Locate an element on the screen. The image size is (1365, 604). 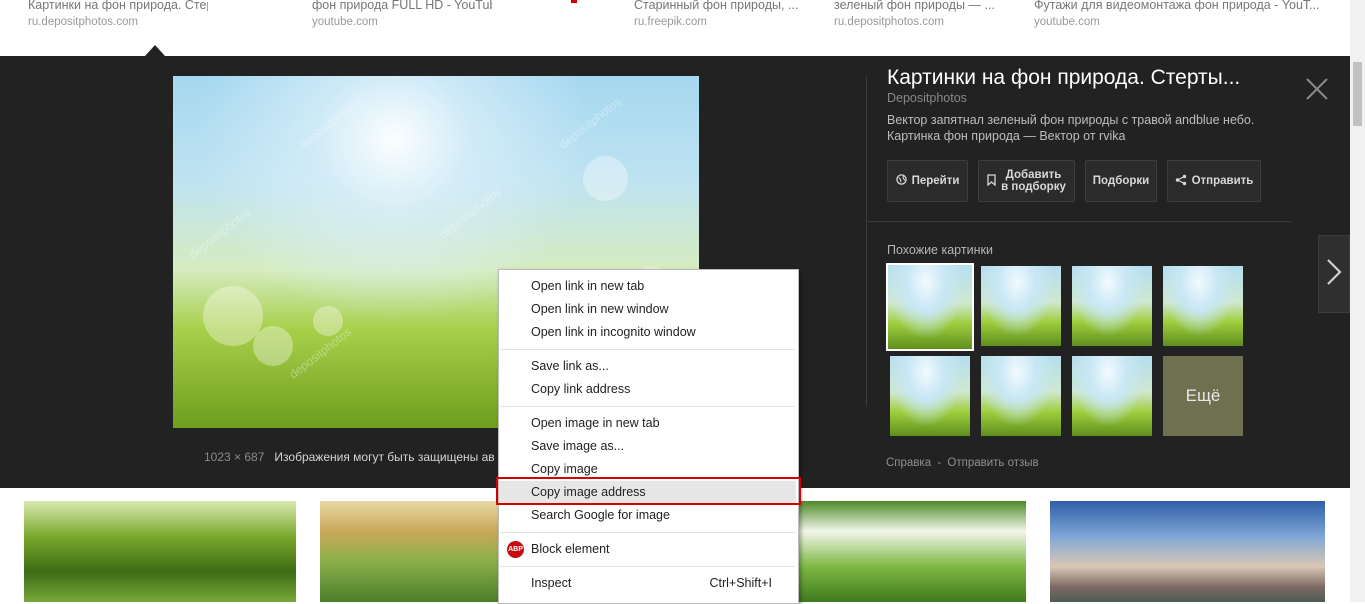
similar-images-heading: Похожие картинки is located at coordinates (940, 250).